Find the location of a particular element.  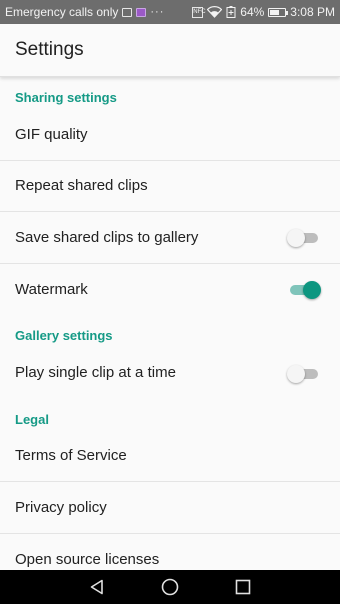

setting-label: Open source licenses is located at coordinates (87, 559).